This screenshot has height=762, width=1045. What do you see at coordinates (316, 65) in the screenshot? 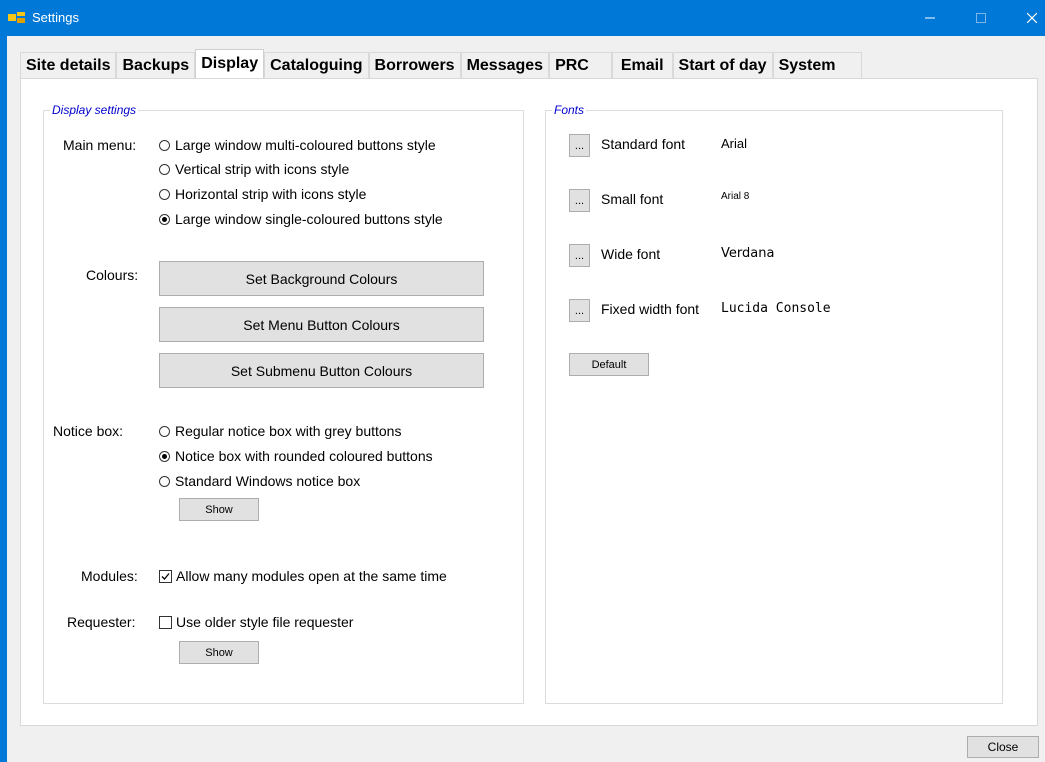
I see `tab-cataloguing: Cataloguing` at bounding box center [316, 65].